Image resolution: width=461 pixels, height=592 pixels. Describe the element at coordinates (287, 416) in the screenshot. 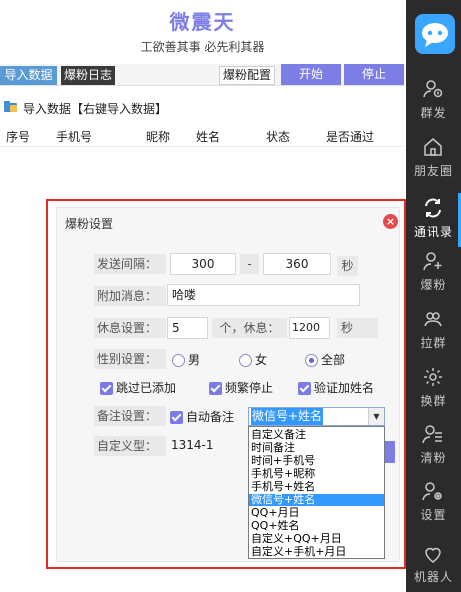

I see `remark-type-value: 微信号+姓名` at that location.